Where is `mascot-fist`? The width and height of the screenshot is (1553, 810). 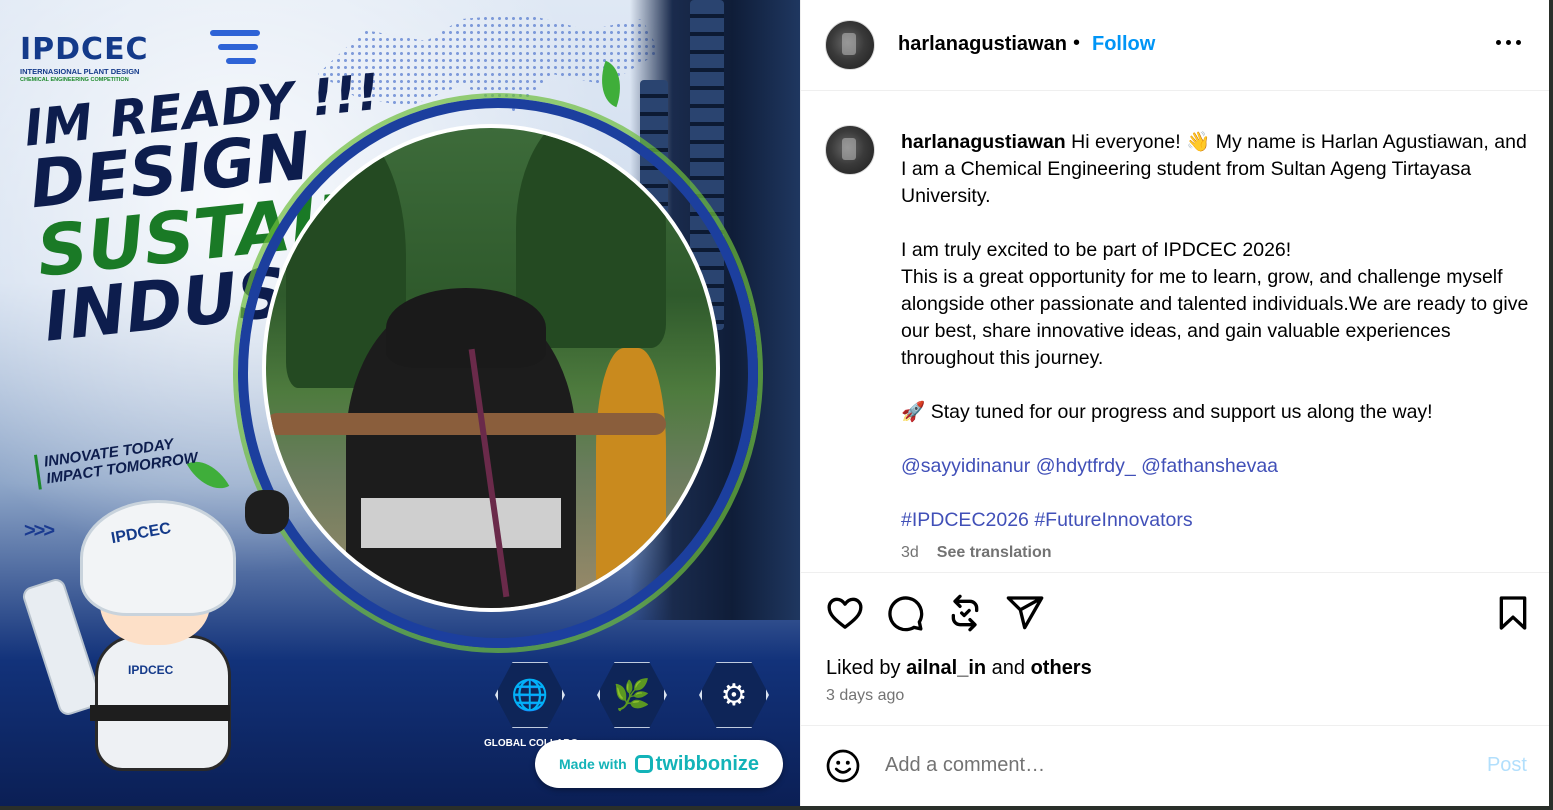 mascot-fist is located at coordinates (267, 512).